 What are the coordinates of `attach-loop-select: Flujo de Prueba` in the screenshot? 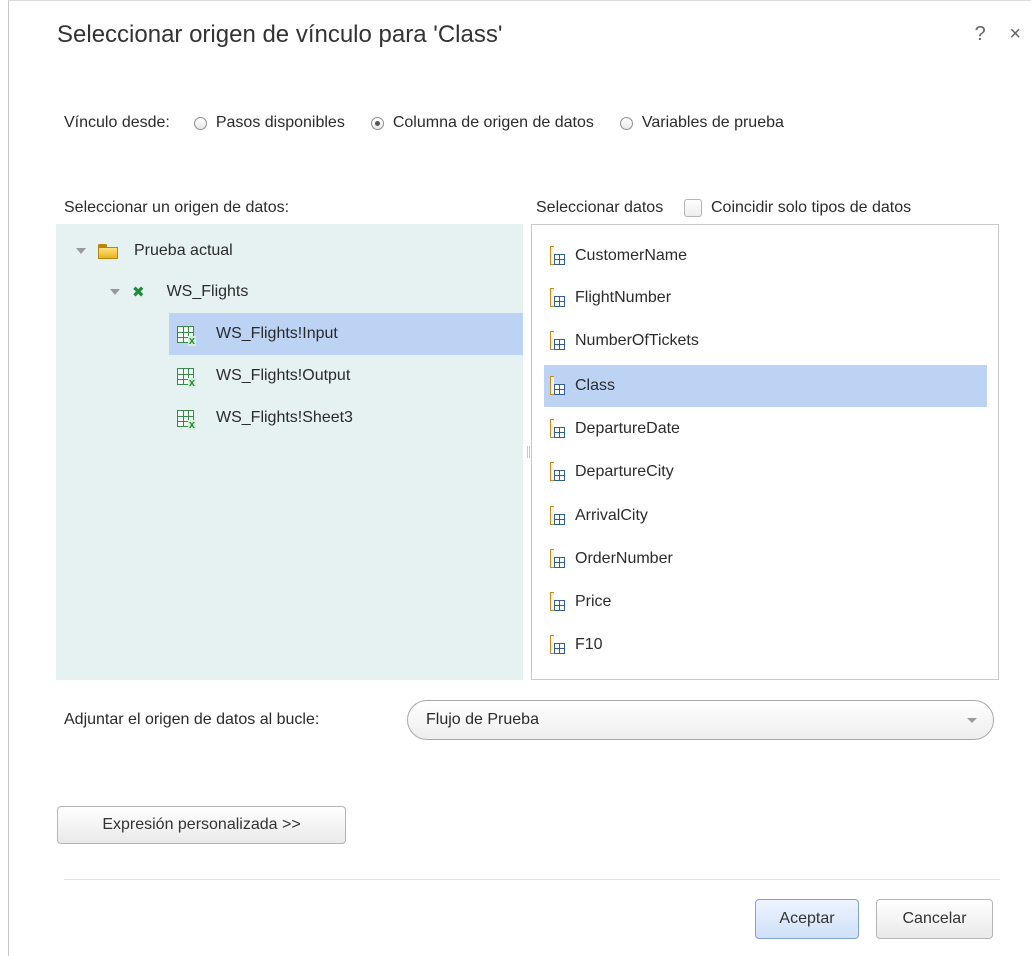 It's located at (700, 720).